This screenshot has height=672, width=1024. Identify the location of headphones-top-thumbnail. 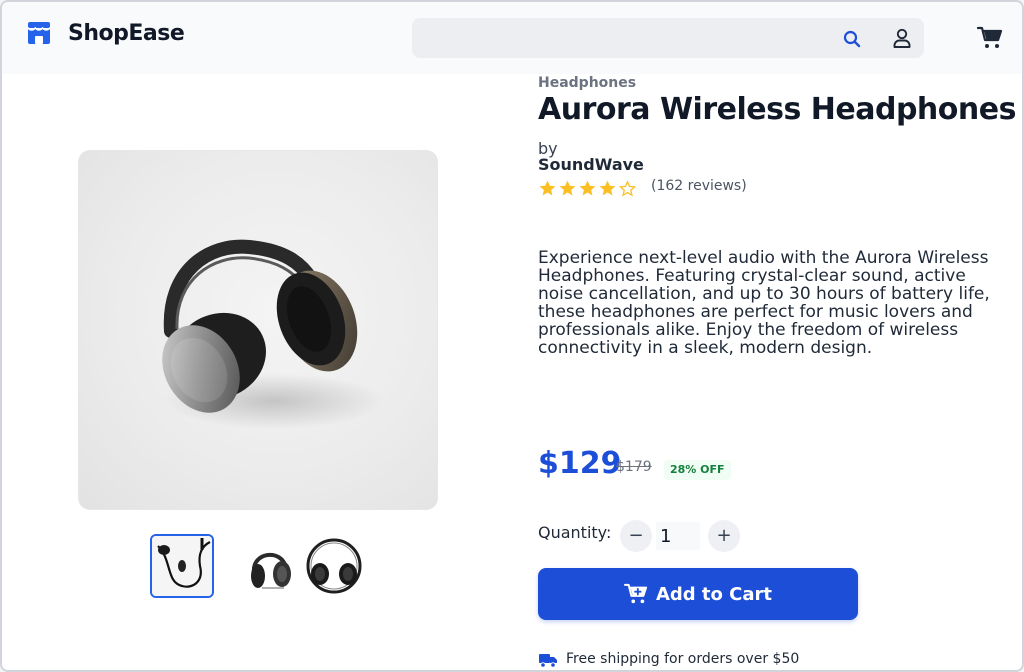
(334, 566).